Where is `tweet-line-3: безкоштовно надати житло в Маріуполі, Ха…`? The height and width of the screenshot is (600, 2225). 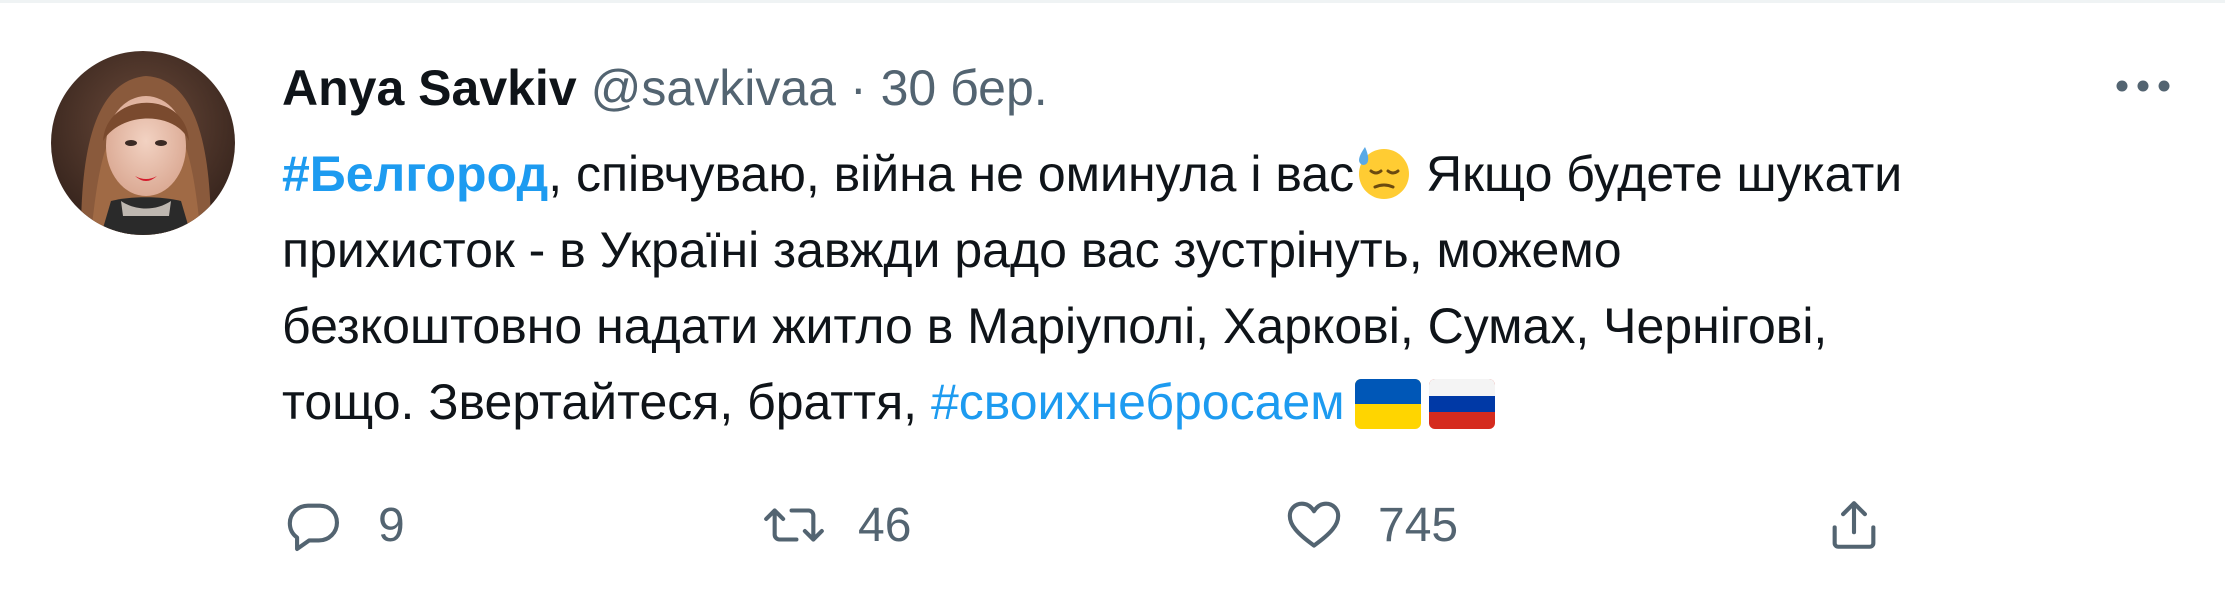 tweet-line-3: безкоштовно надати житло в Маріуполі, Ха… is located at coordinates (1055, 326).